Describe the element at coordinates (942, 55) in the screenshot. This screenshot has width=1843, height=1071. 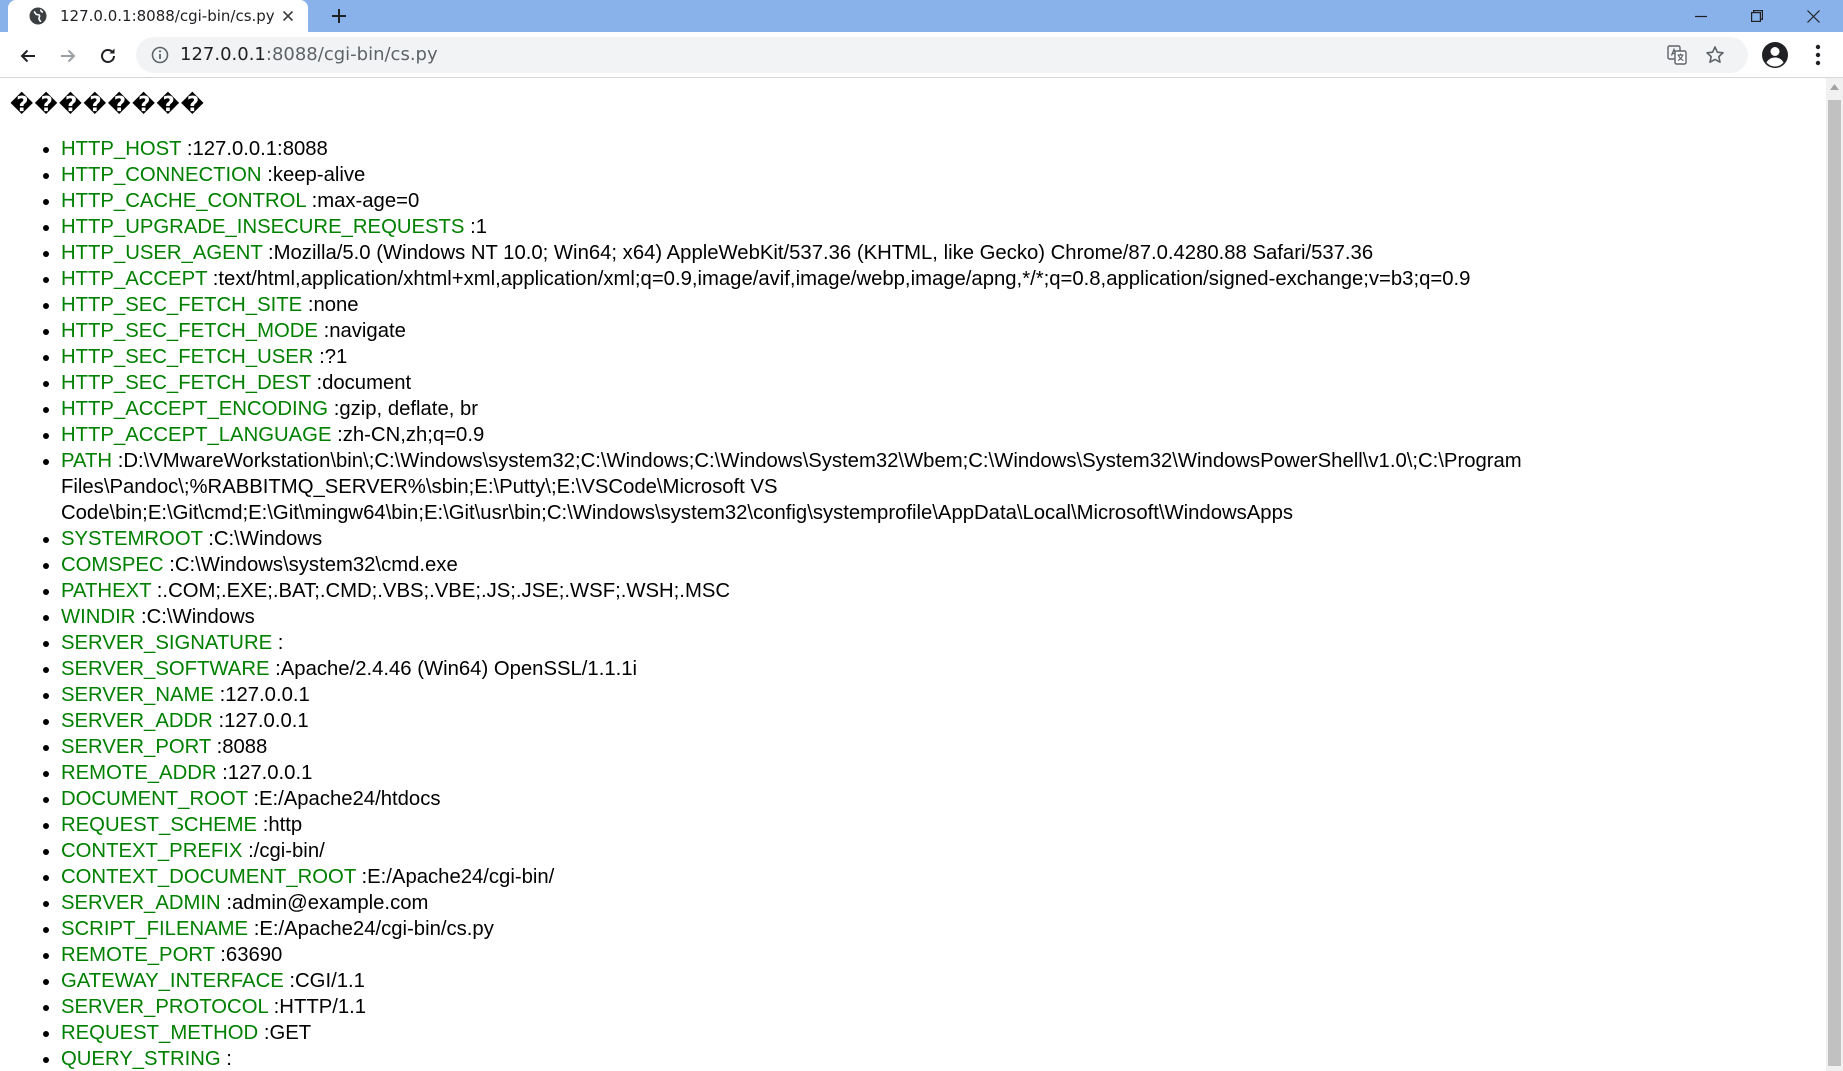
I see `address-bar: 127.0.0.1:8088/cgi-bin/cs.py` at that location.